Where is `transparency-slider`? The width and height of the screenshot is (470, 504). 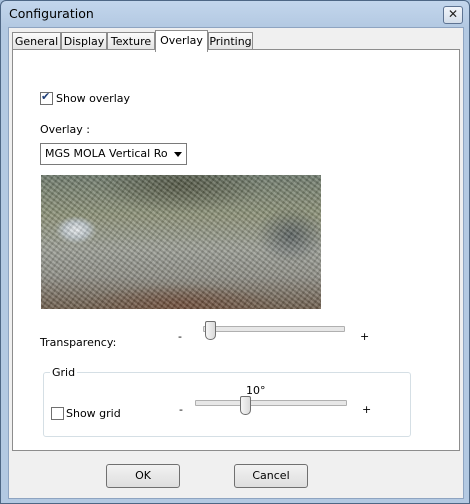
transparency-slider is located at coordinates (274, 329).